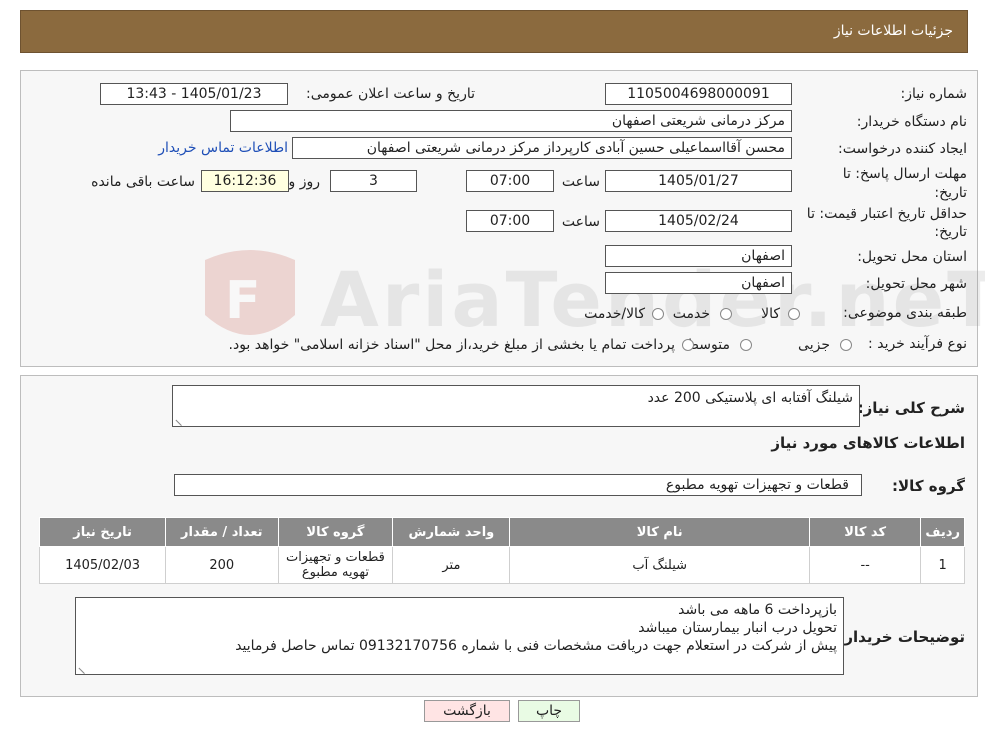 The height and width of the screenshot is (744, 985). I want to click on need-number-field: 1105004698000091, so click(698, 94).